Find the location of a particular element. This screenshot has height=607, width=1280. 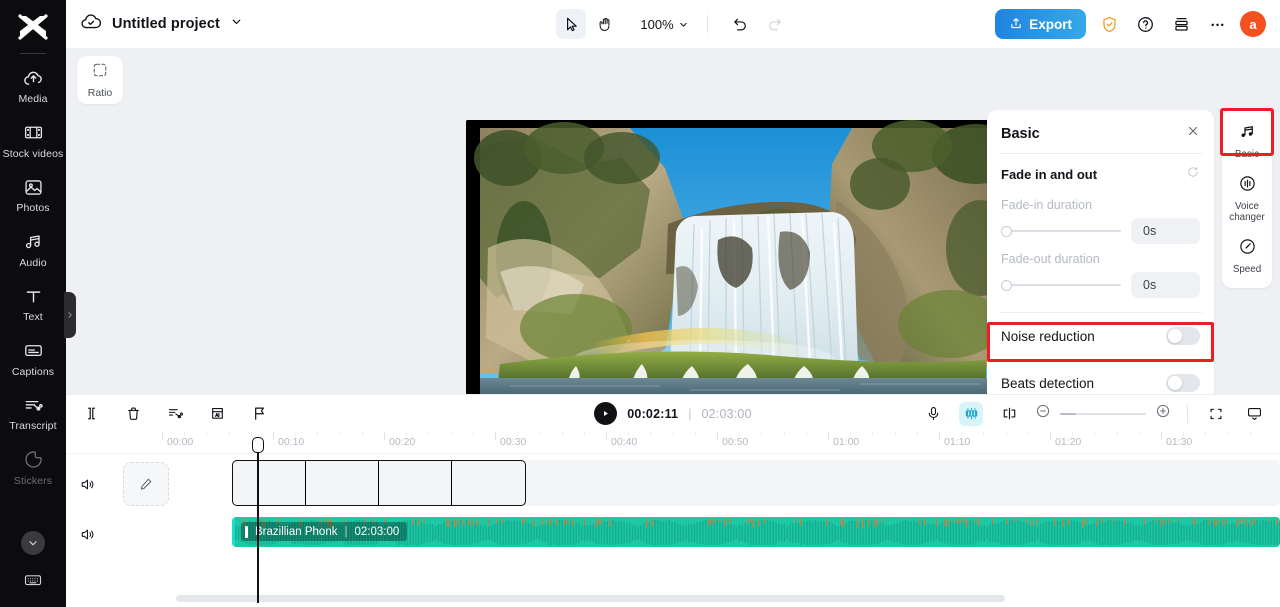

export-button: Export is located at coordinates (1040, 24).